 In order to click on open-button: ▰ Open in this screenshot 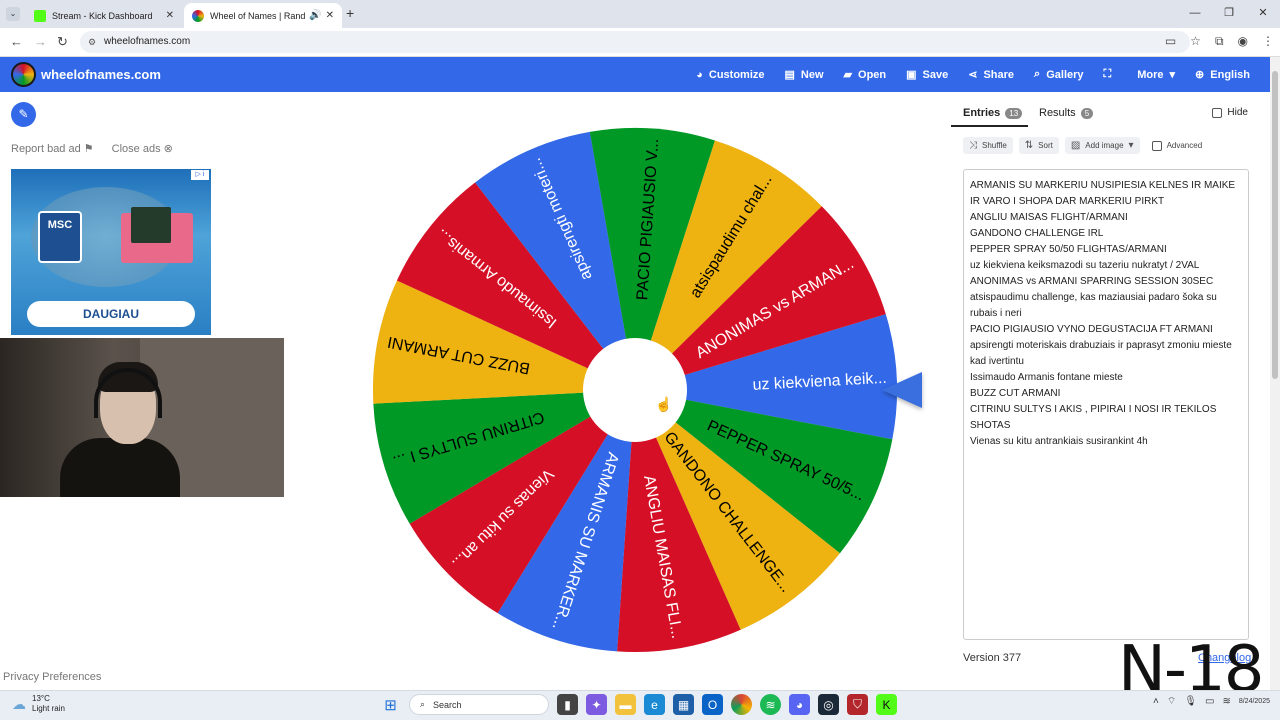, I will do `click(865, 74)`.